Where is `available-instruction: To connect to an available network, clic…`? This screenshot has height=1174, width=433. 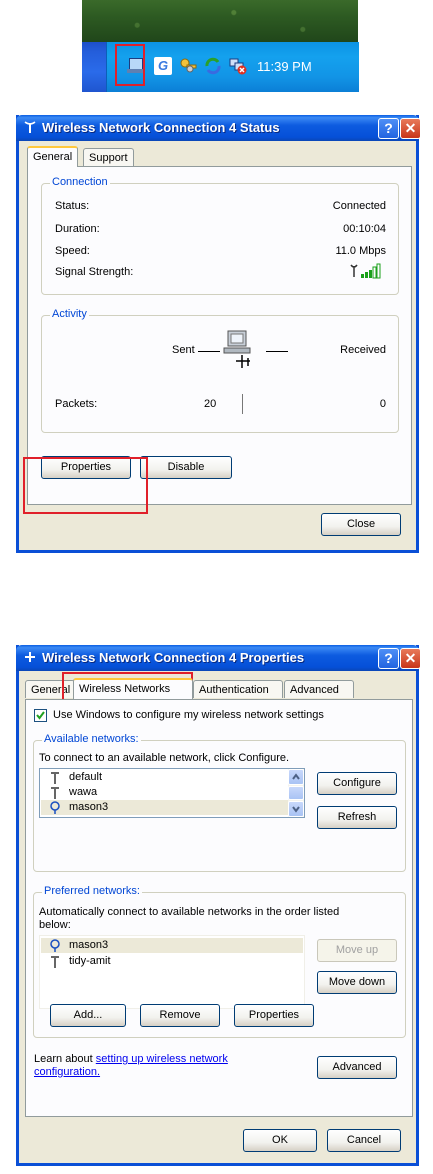 available-instruction: To connect to an available network, clic… is located at coordinates (164, 758).